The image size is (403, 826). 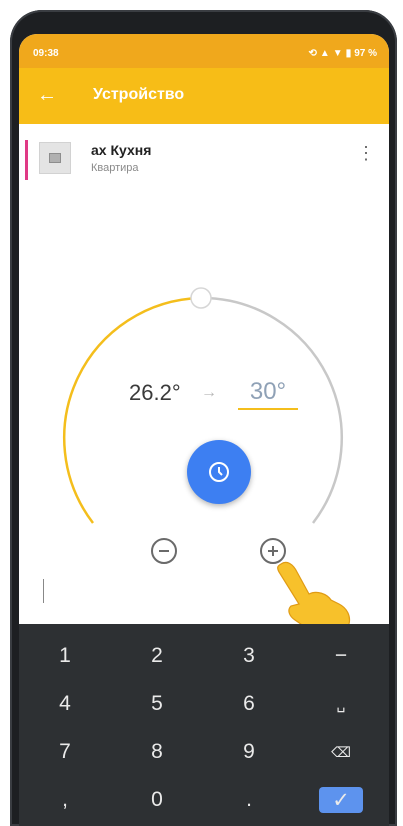 I want to click on key-1: 1, so click(x=65, y=656).